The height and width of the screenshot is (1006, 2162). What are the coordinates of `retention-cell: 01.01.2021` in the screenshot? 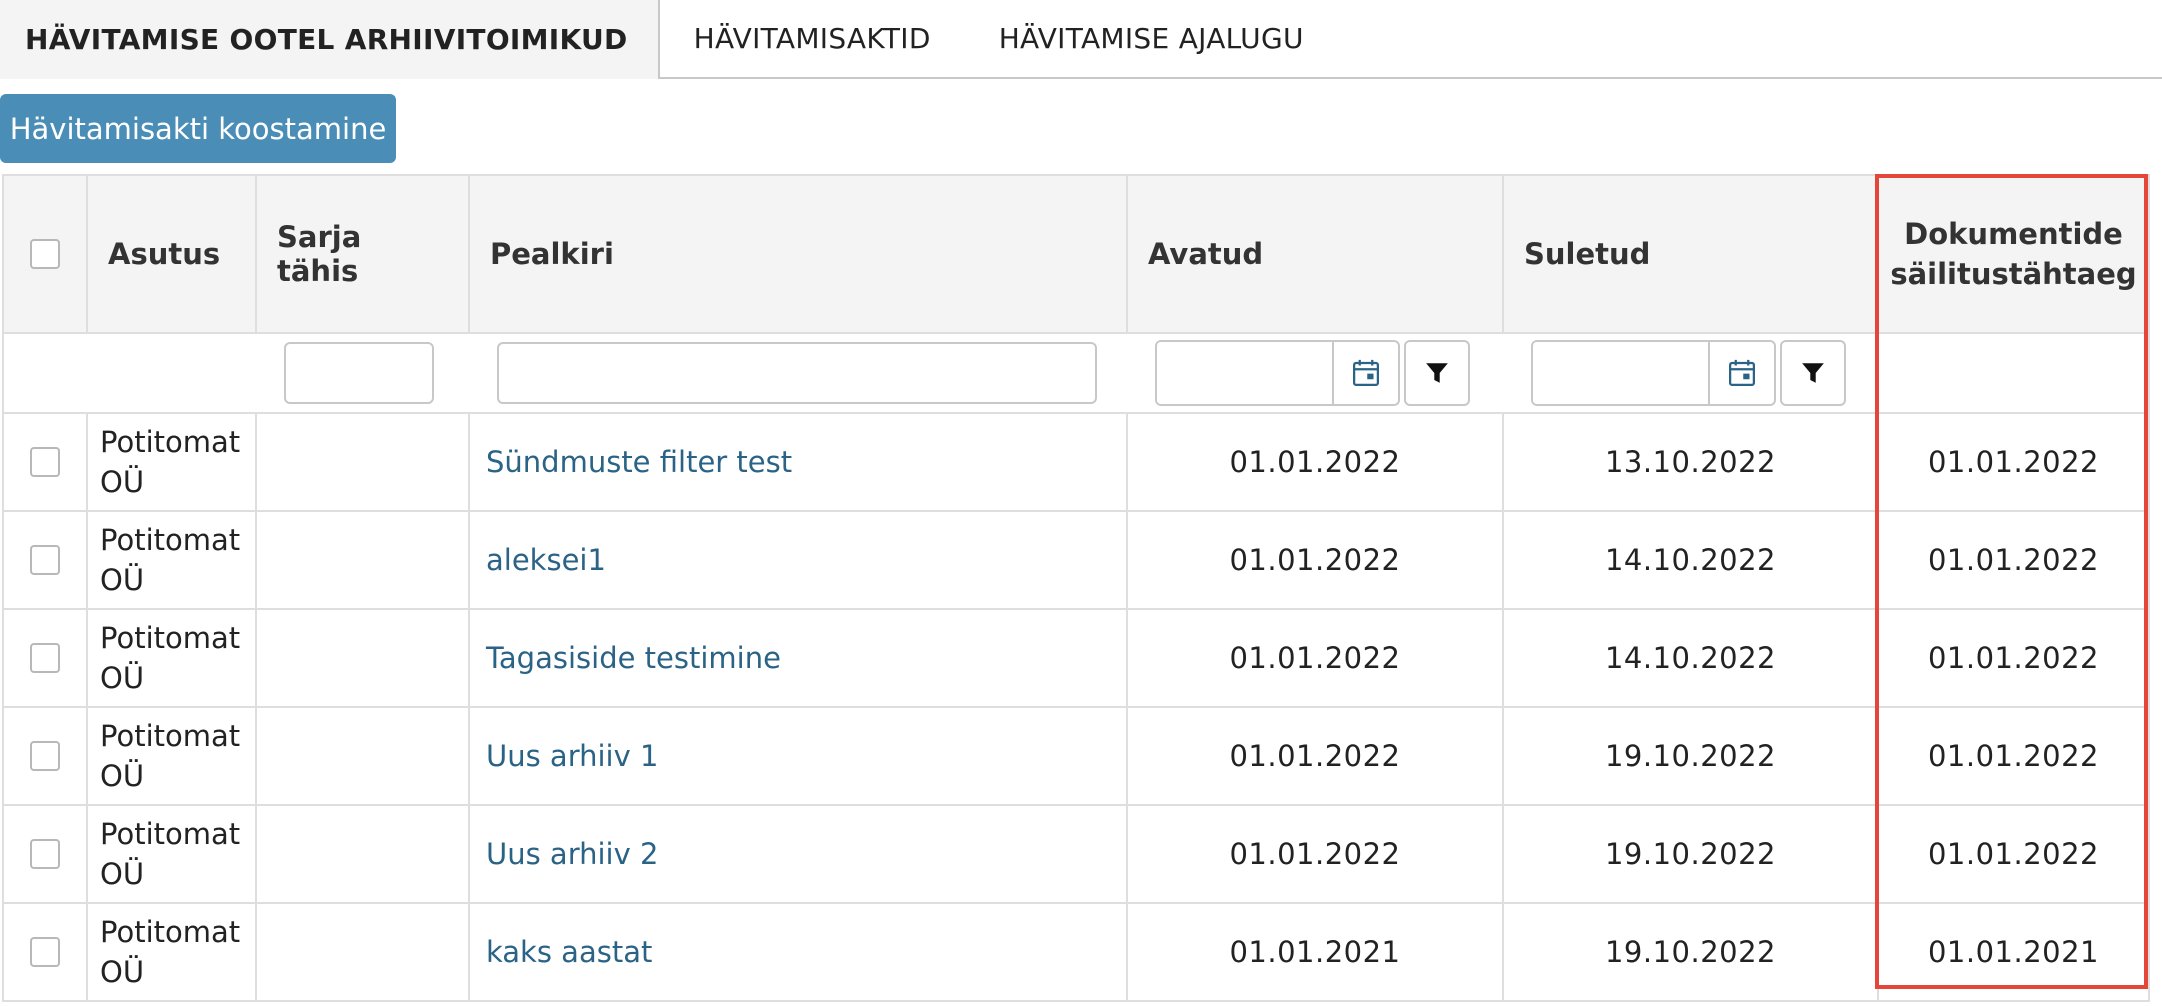 It's located at (2013, 952).